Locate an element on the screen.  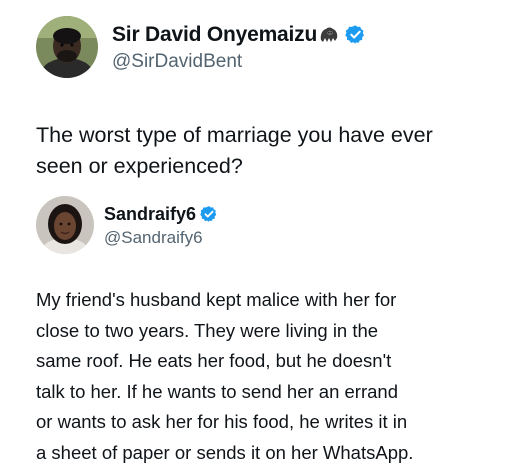
tweet-text-line: seen or experienced? is located at coordinates (139, 166).